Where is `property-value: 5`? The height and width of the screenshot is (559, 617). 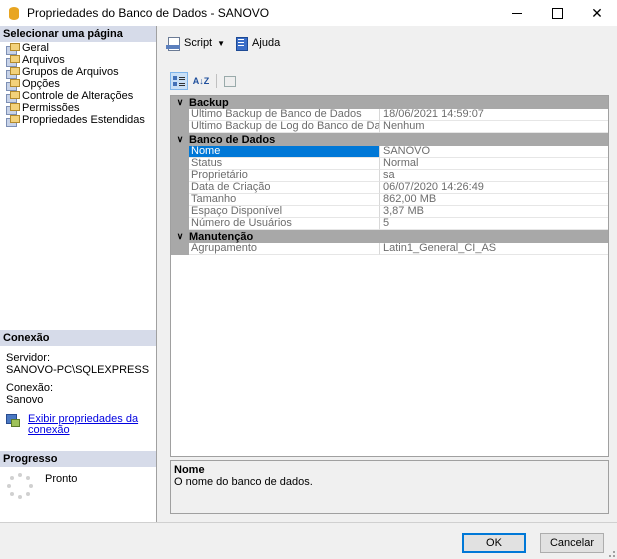 property-value: 5 is located at coordinates (494, 224).